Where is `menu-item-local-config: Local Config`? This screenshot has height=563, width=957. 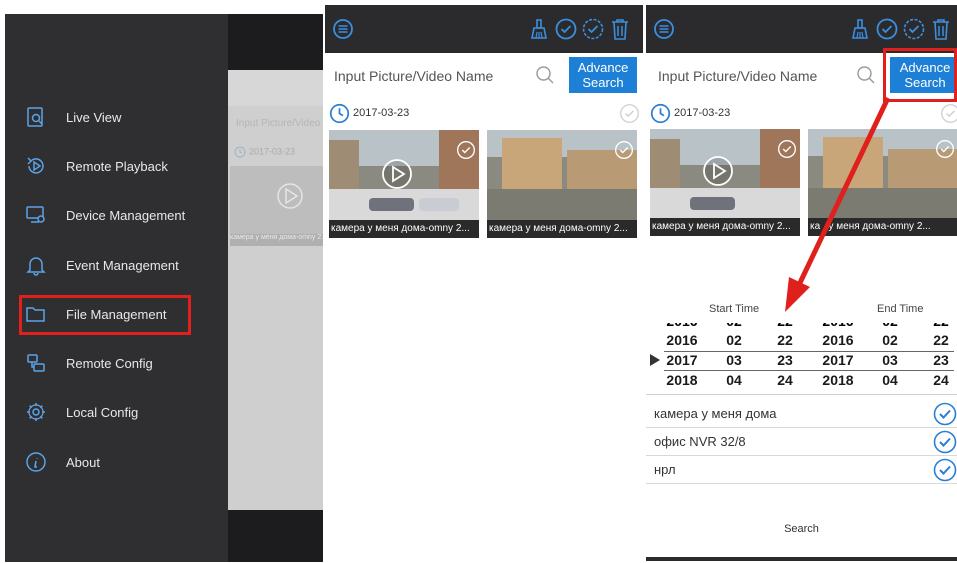
menu-item-local-config: Local Config is located at coordinates (120, 412).